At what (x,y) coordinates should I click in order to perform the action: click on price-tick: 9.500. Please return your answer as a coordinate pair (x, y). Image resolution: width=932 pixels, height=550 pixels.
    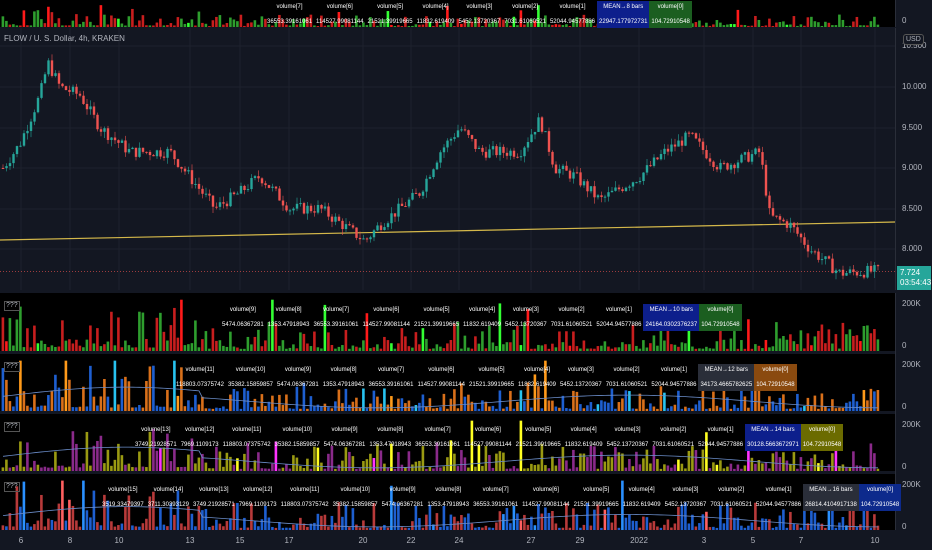
    Looking at the image, I should click on (912, 127).